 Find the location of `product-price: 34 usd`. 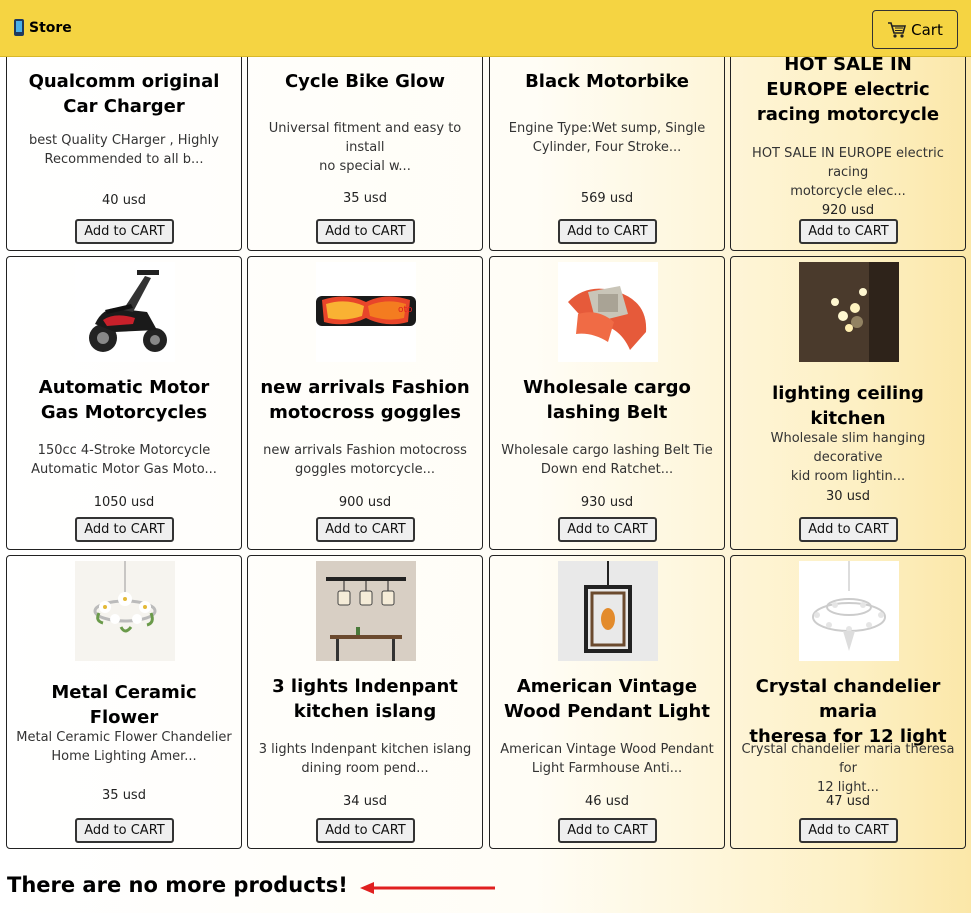

product-price: 34 usd is located at coordinates (365, 801).